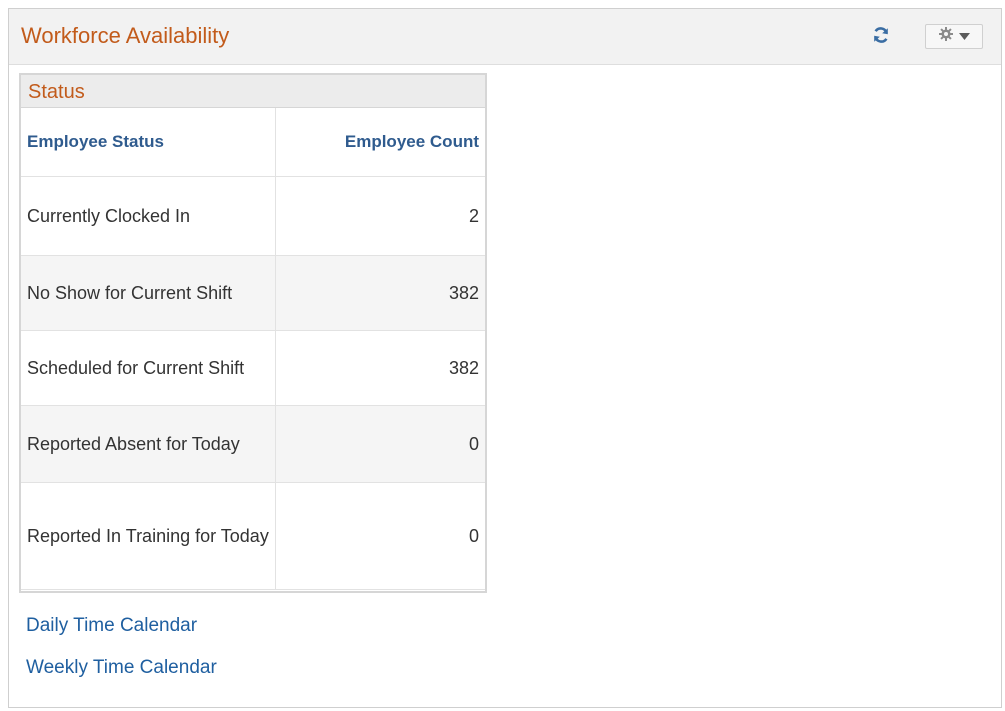 This screenshot has height=711, width=1005. What do you see at coordinates (148, 293) in the screenshot?
I see `employee-status-cell: No Show for Current Shift` at bounding box center [148, 293].